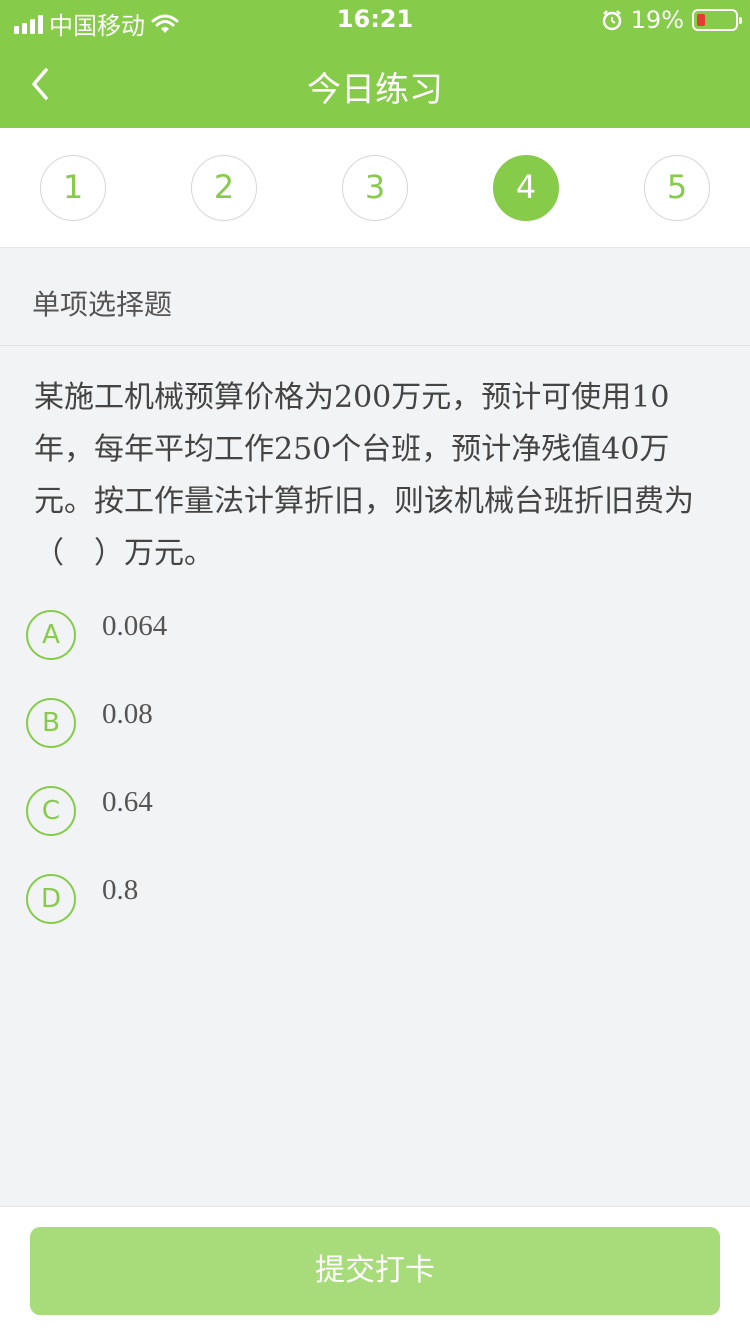 The image size is (750, 1334). I want to click on option-a: A 0.064, so click(376, 638).